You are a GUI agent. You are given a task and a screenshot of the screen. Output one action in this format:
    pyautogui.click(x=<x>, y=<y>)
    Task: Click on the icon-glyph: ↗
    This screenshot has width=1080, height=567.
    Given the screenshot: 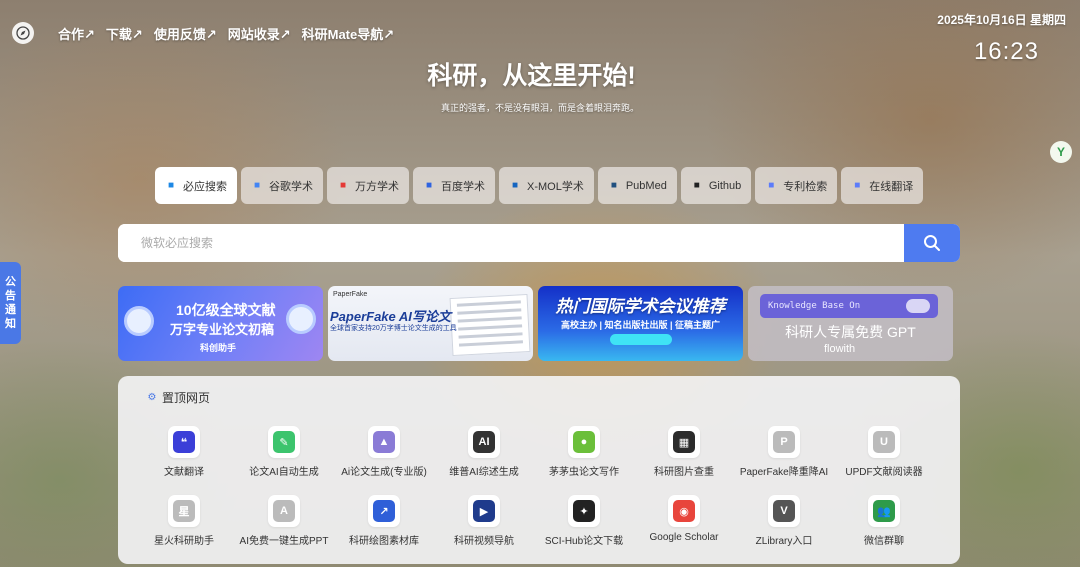 What is the action you would take?
    pyautogui.click(x=384, y=511)
    